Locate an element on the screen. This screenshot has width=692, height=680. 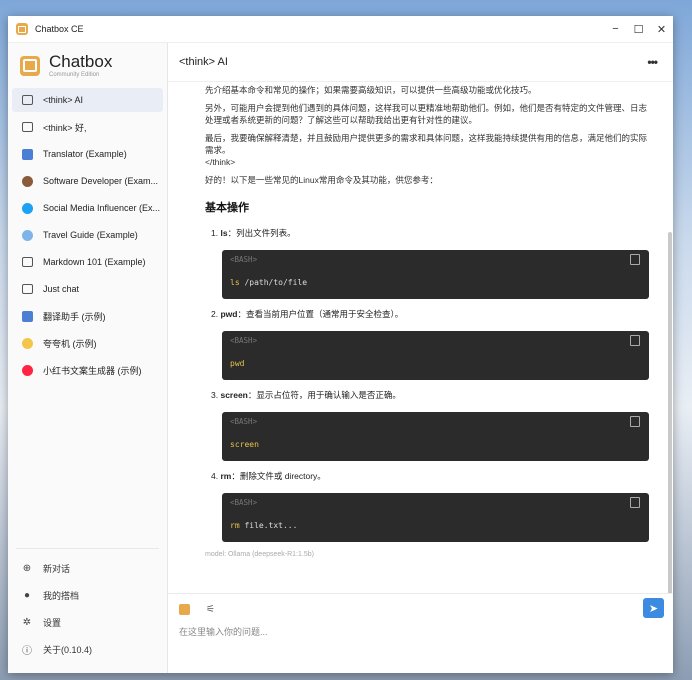
minimize-button: − is located at coordinates (615, 29).